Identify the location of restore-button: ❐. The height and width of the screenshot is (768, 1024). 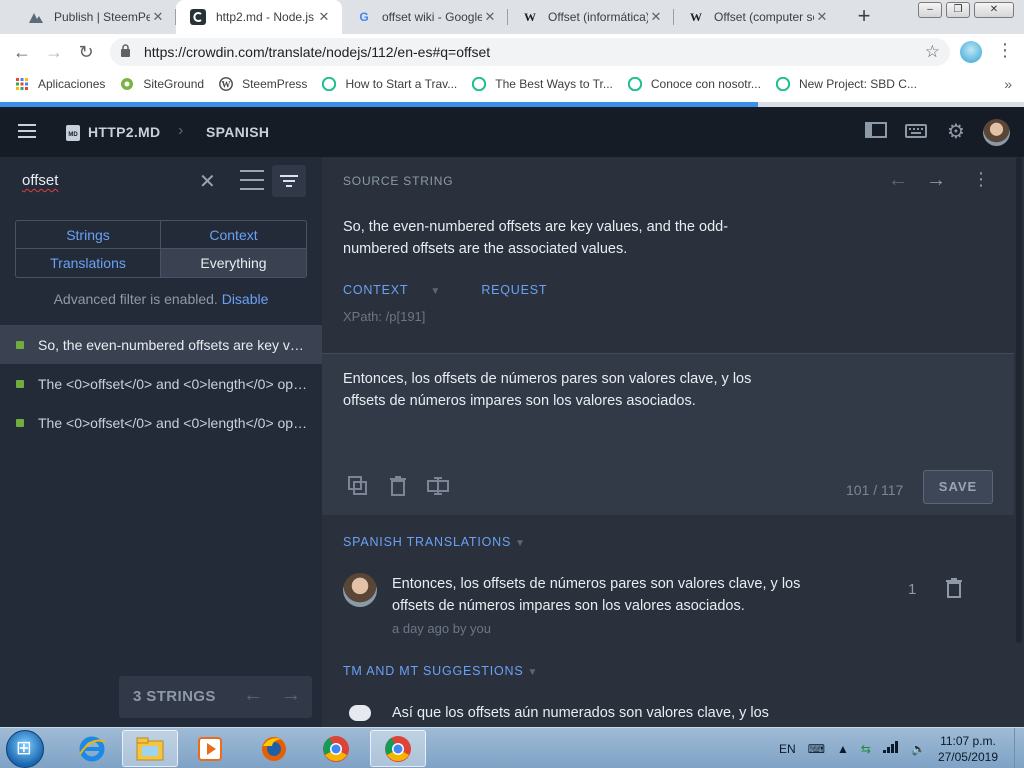
(958, 10).